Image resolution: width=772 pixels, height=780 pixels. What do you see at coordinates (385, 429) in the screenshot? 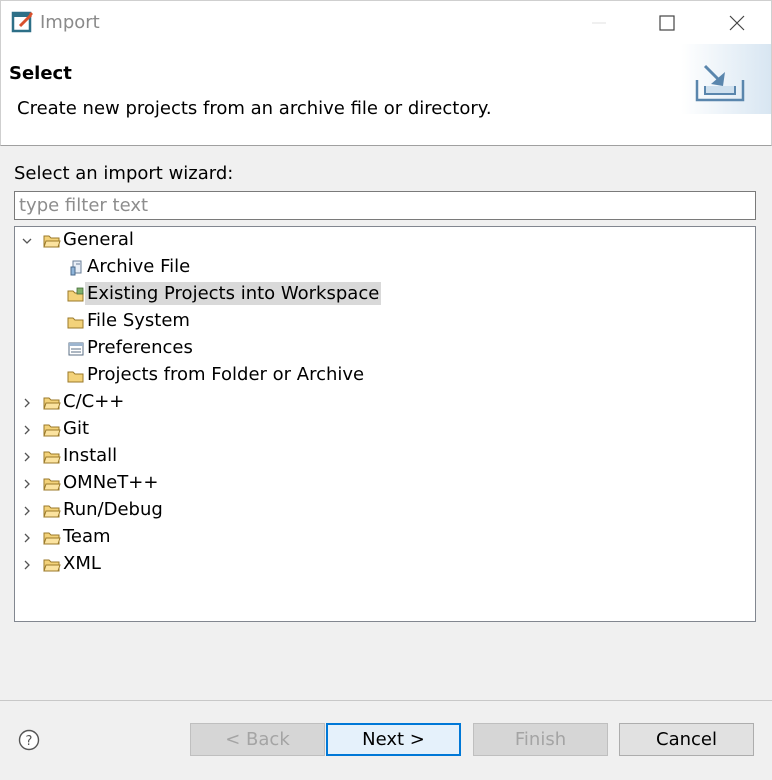
I see `tree-item-git: Git` at bounding box center [385, 429].